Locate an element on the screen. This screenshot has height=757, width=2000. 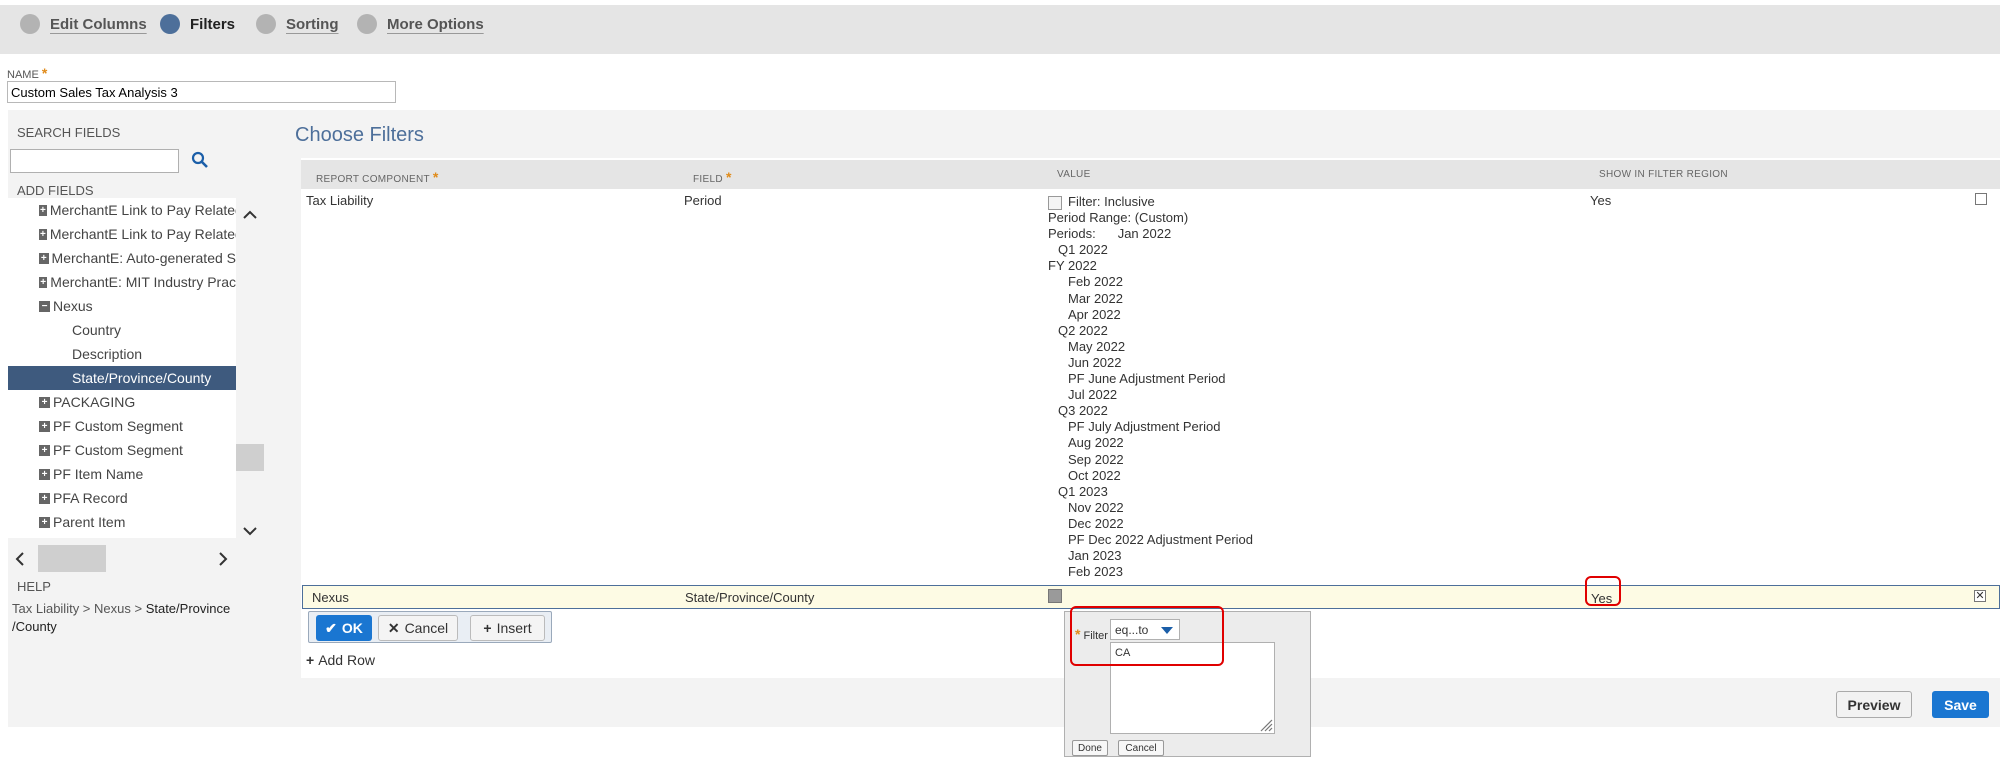
period-item: Q2 2022 is located at coordinates (1083, 330).